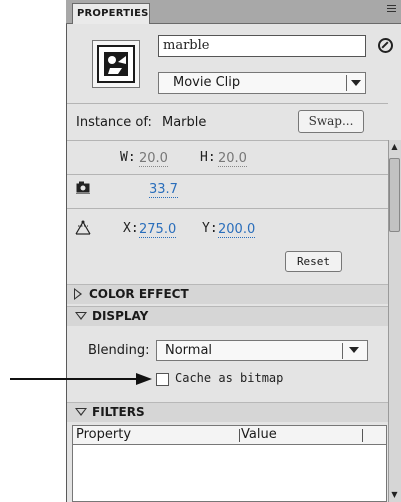 This screenshot has width=401, height=502. I want to click on color-effect-section-header: COLOR EFFECT, so click(227, 294).